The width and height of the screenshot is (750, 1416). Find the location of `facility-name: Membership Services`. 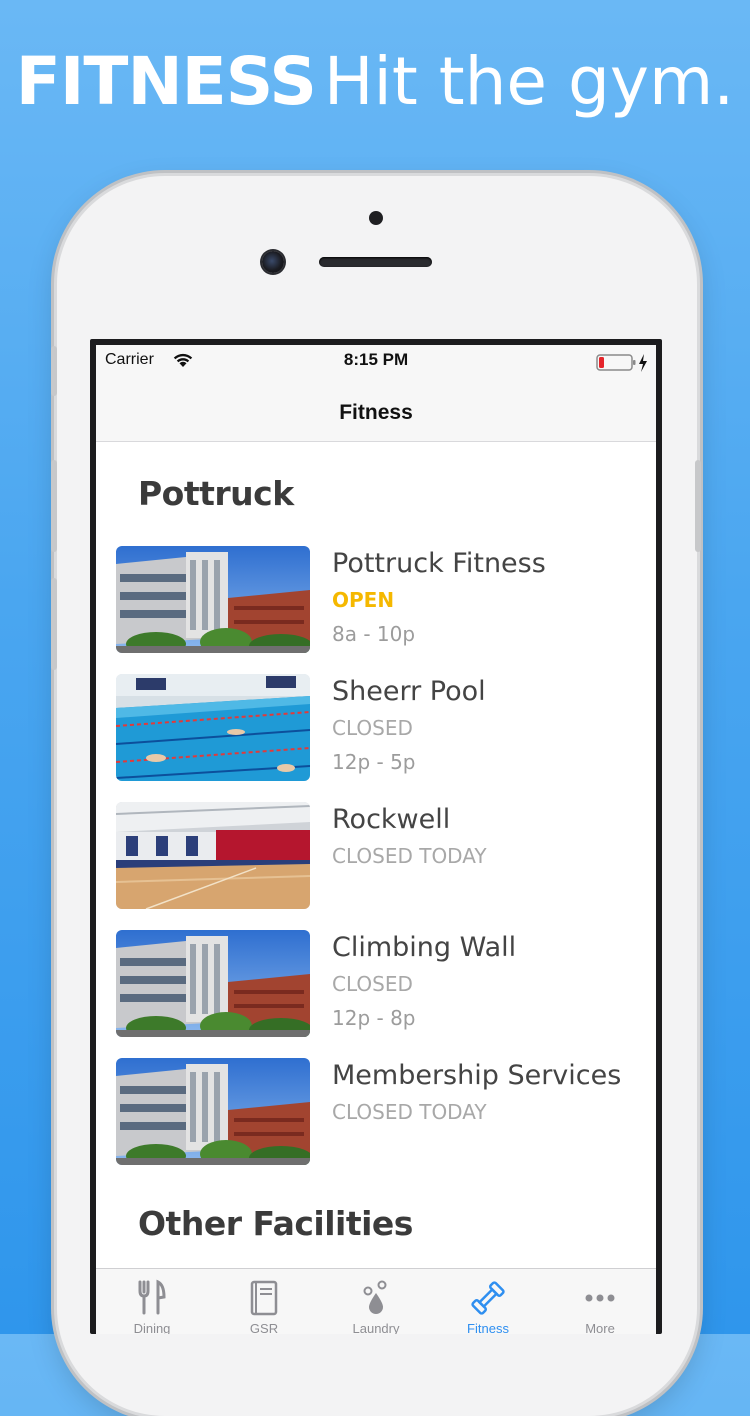

facility-name: Membership Services is located at coordinates (477, 1075).